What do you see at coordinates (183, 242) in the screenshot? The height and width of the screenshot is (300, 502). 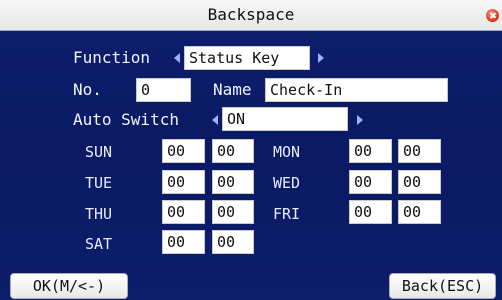 I see `sat-hour-input: 00` at bounding box center [183, 242].